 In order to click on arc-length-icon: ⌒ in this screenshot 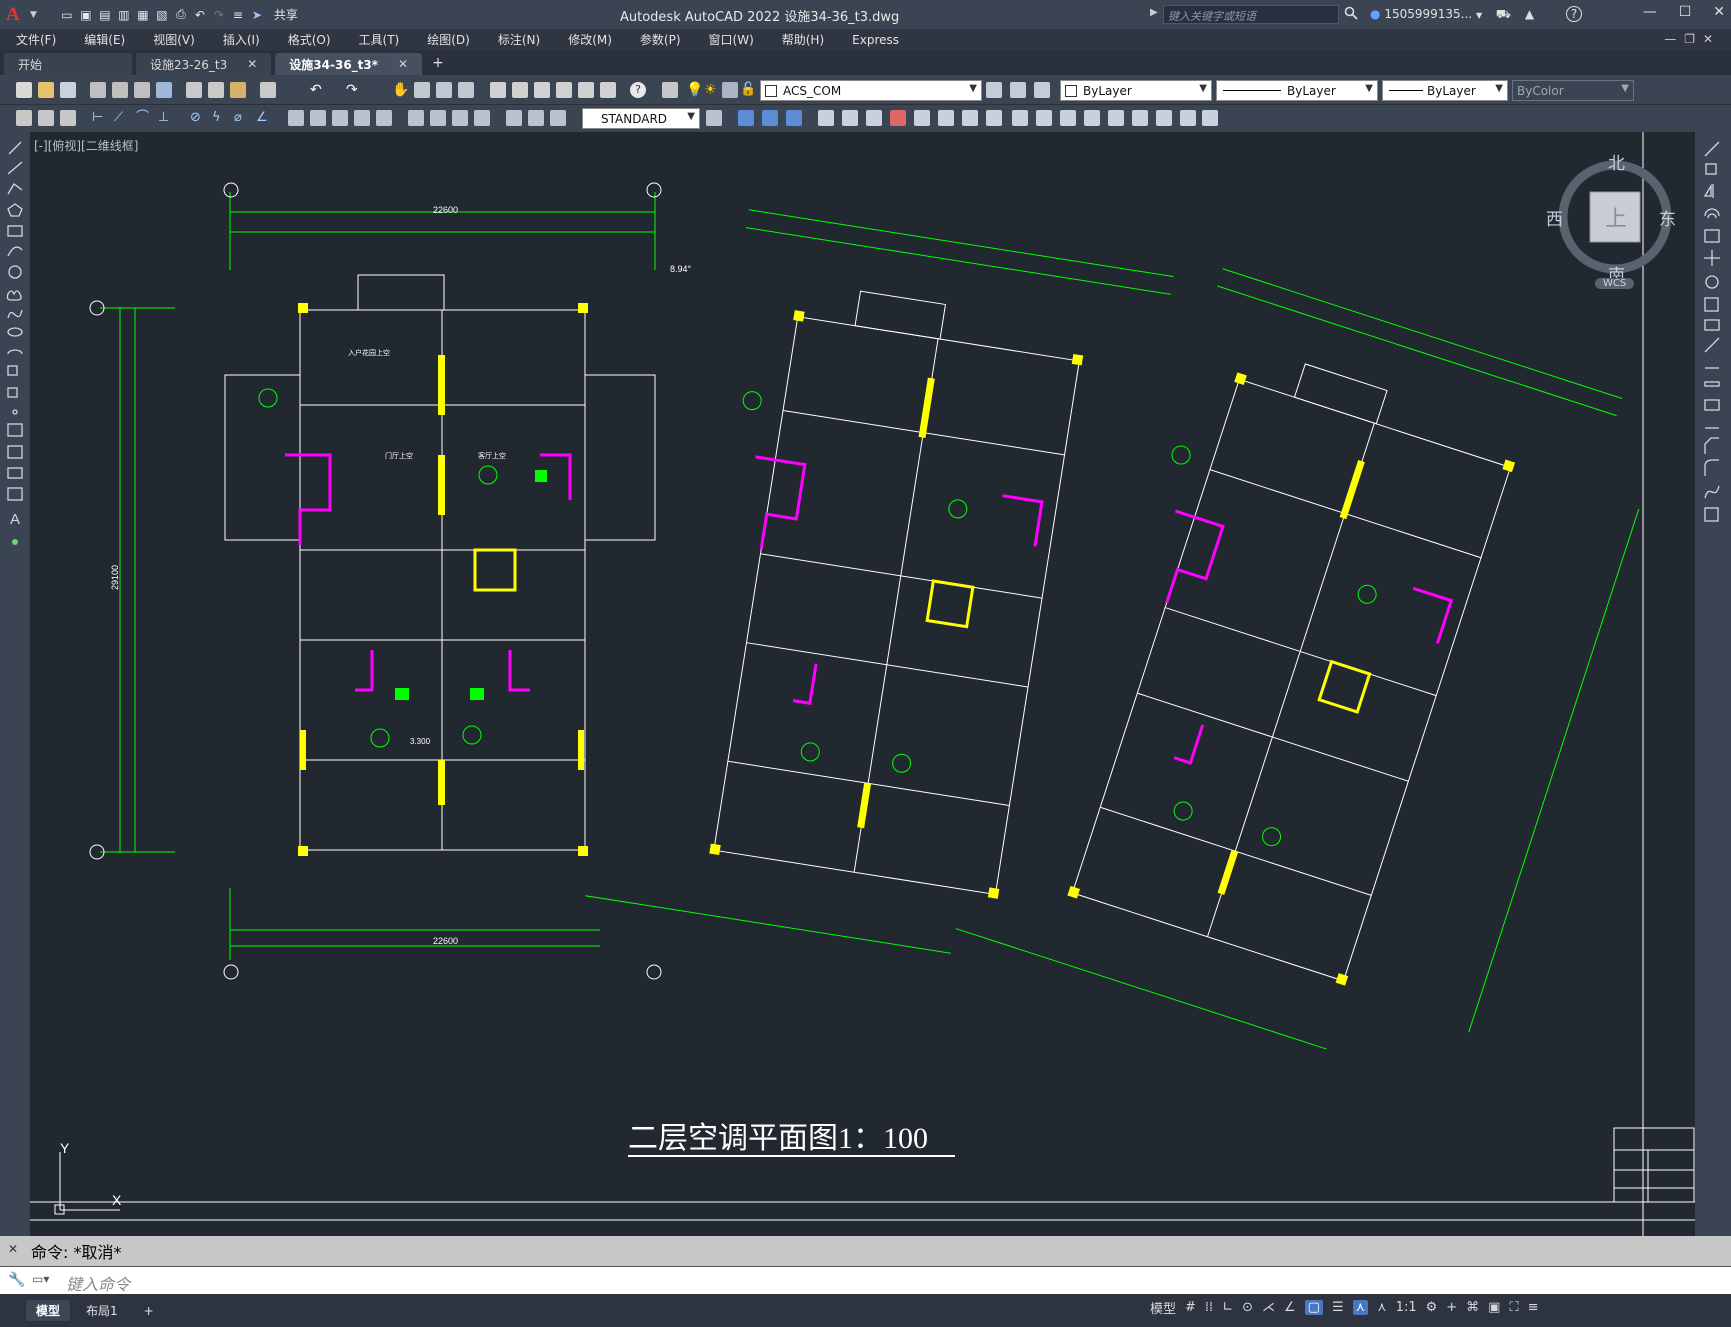, I will do `click(144, 118)`.